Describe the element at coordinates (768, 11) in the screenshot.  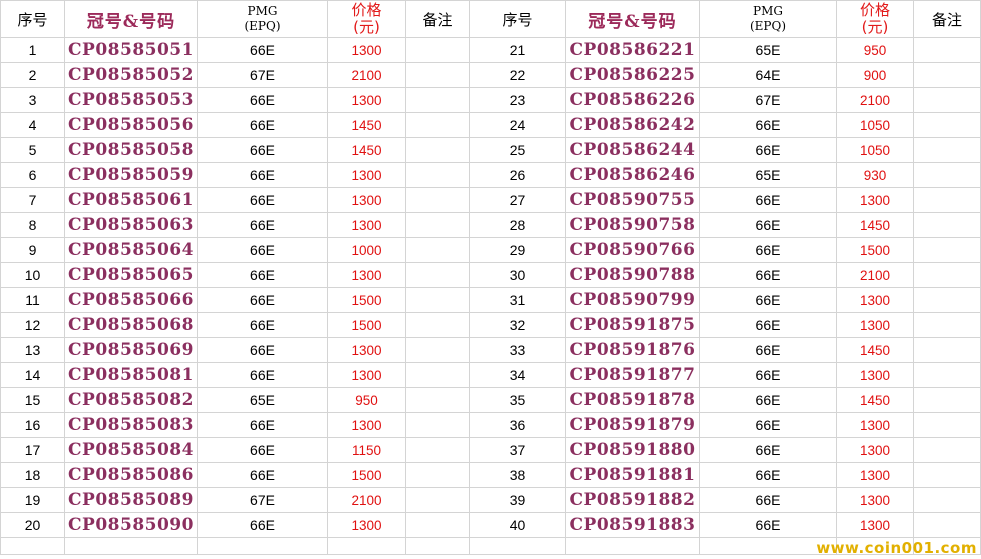
I see `header-grade-line1: PMG` at that location.